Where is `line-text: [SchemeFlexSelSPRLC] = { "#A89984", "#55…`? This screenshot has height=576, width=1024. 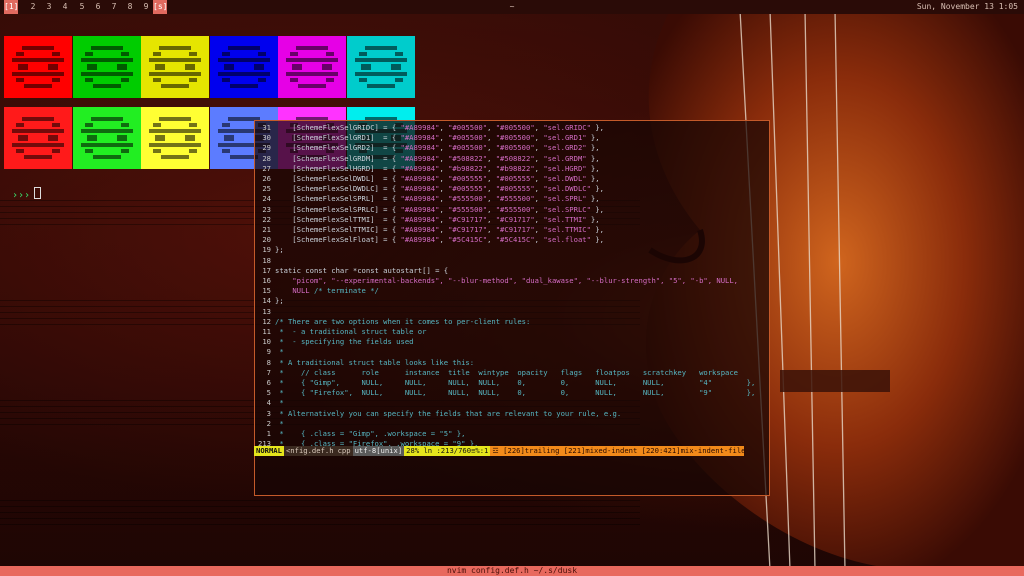 line-text: [SchemeFlexSelSPRLC] = { "#A89984", "#55… is located at coordinates (439, 209).